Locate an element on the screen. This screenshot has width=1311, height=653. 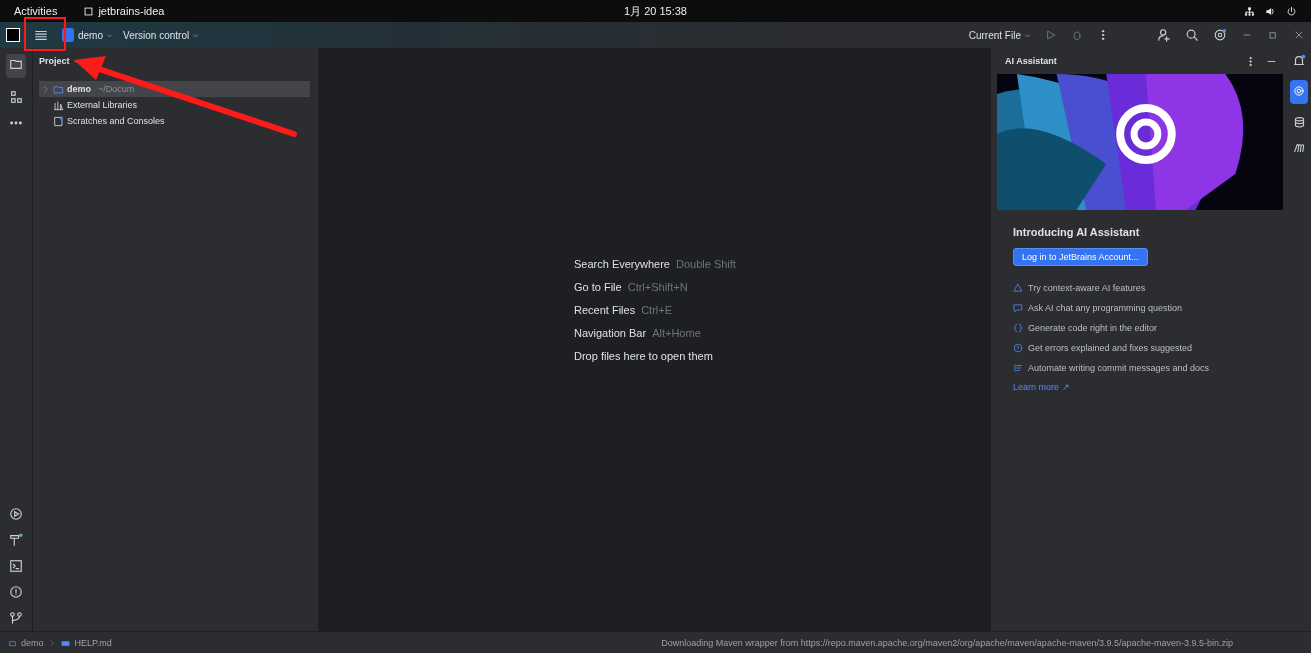
feature-text: Ask AI chat any programming question is located at coordinates (1105, 308).